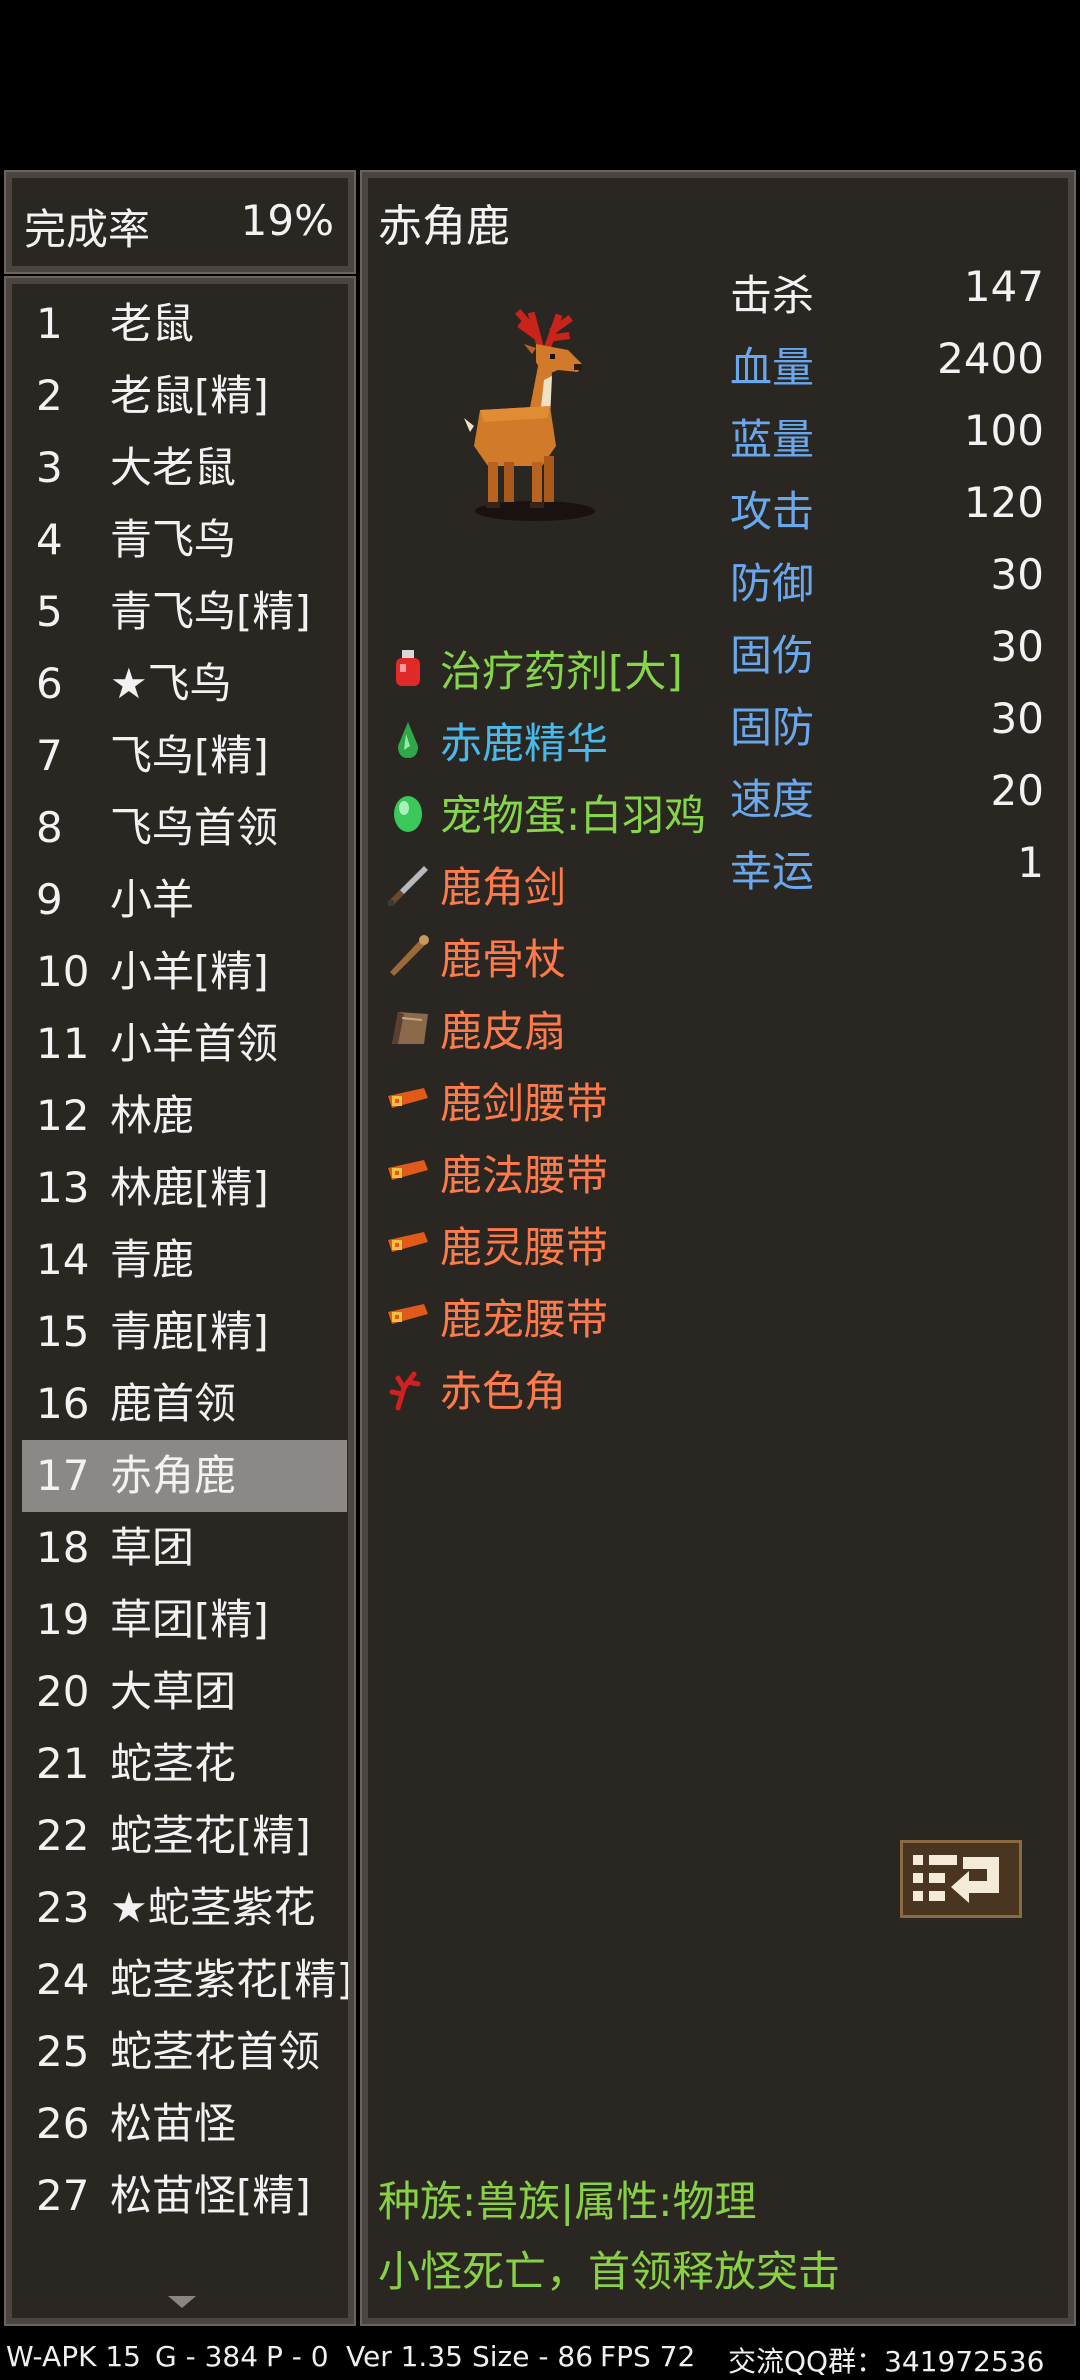 The image size is (1080, 2380). I want to click on stat-value: 20, so click(1017, 790).